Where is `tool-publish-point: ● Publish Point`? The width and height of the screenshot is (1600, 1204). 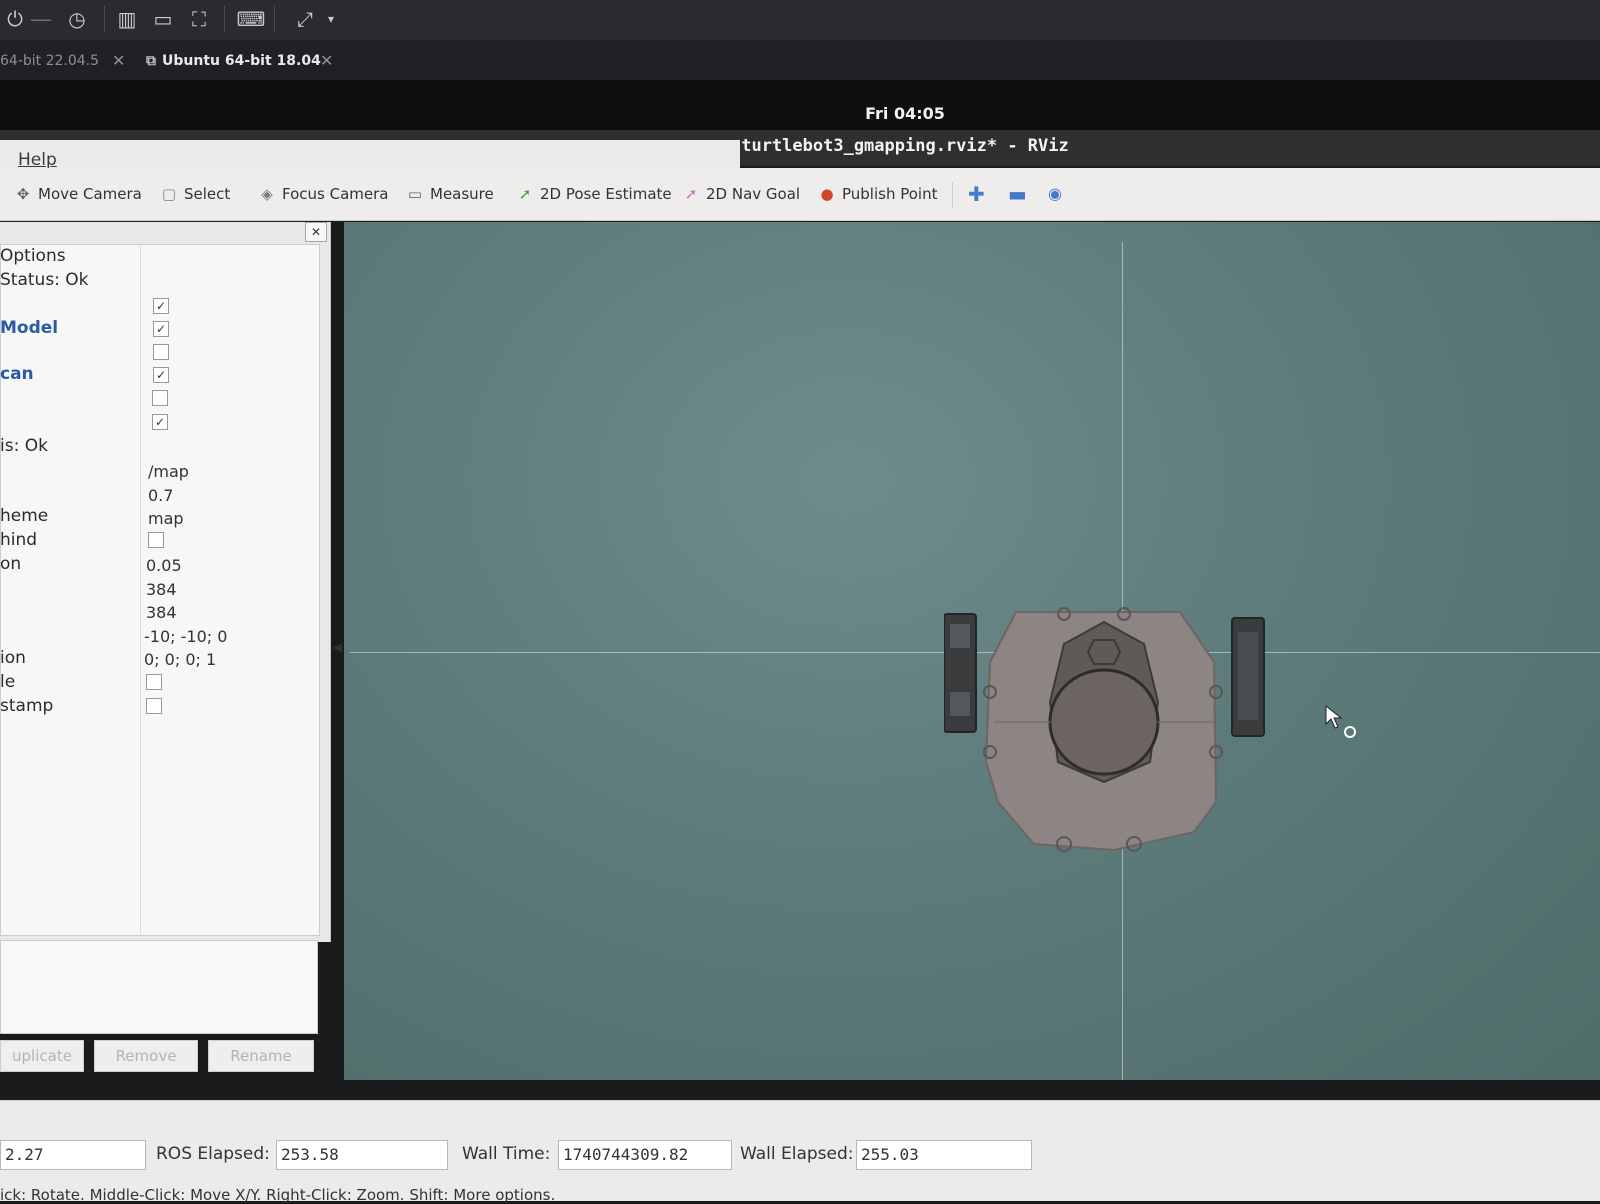 tool-publish-point: ● Publish Point is located at coordinates (876, 194).